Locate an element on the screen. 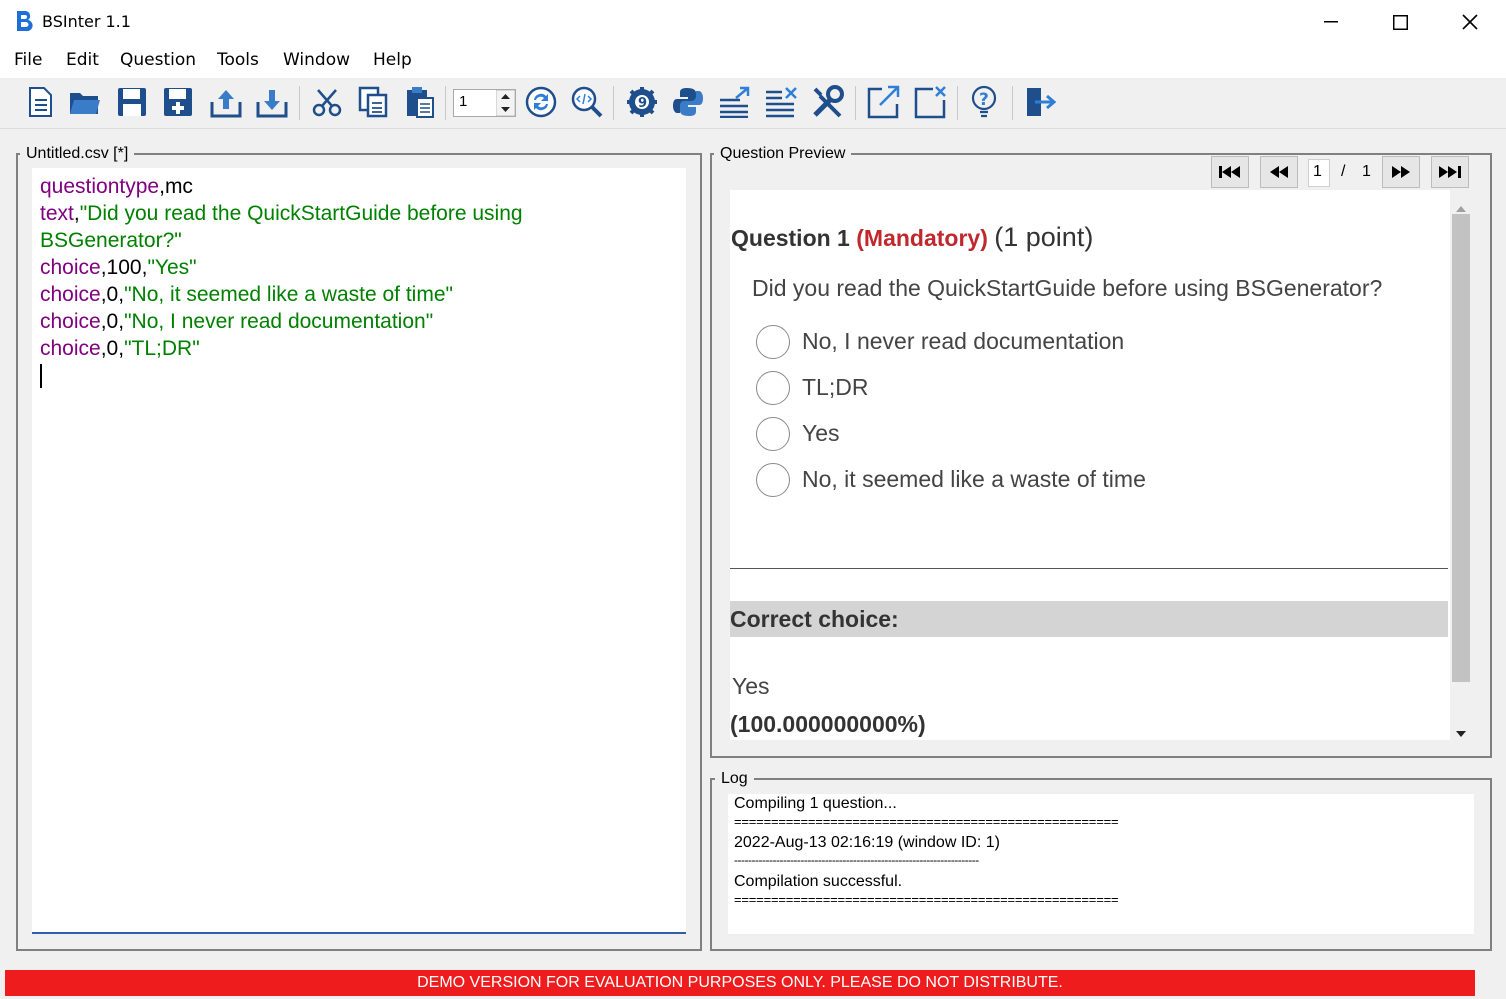  correct-percent: (100.000000000%) is located at coordinates (828, 724).